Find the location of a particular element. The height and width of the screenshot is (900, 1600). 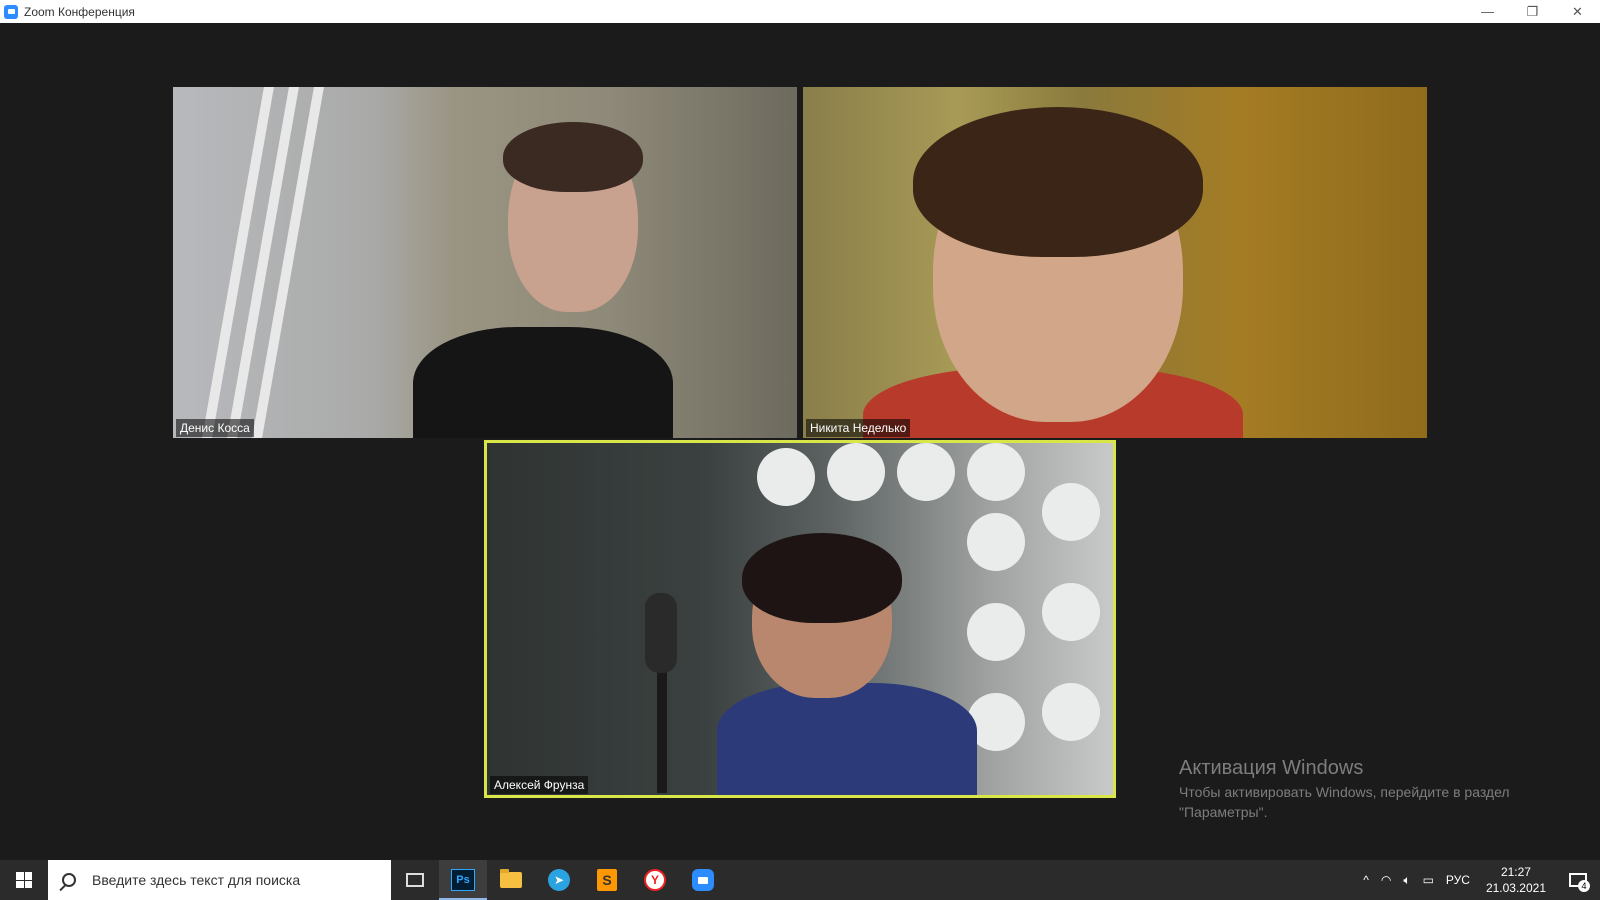

clock-date: 21.03.2021 is located at coordinates (1515, 888).